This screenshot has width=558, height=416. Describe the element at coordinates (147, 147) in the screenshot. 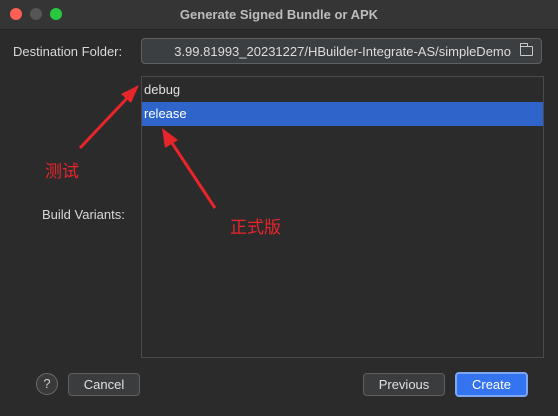

I see `annotation-arrows` at that location.